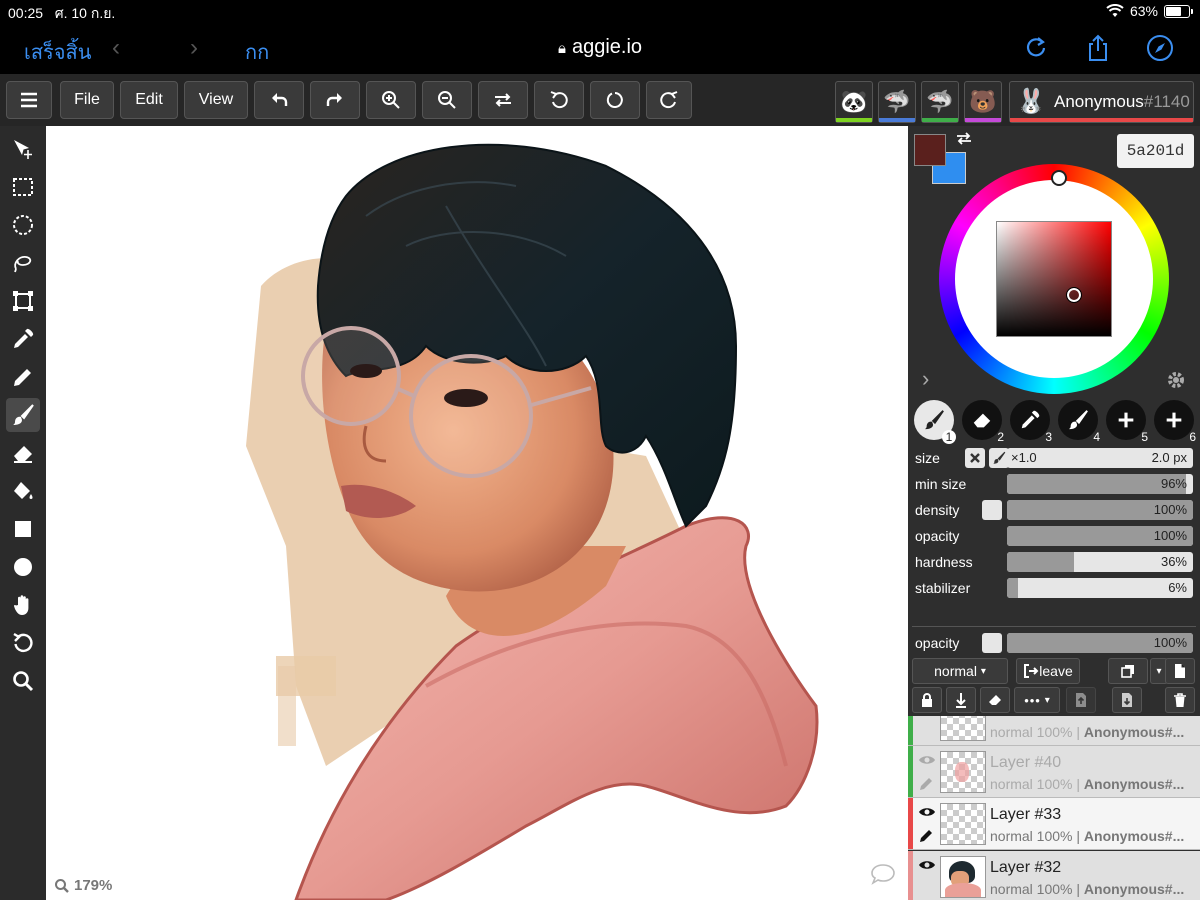 The image size is (1200, 900). Describe the element at coordinates (1036, 48) in the screenshot. I see `reload-icon` at that location.